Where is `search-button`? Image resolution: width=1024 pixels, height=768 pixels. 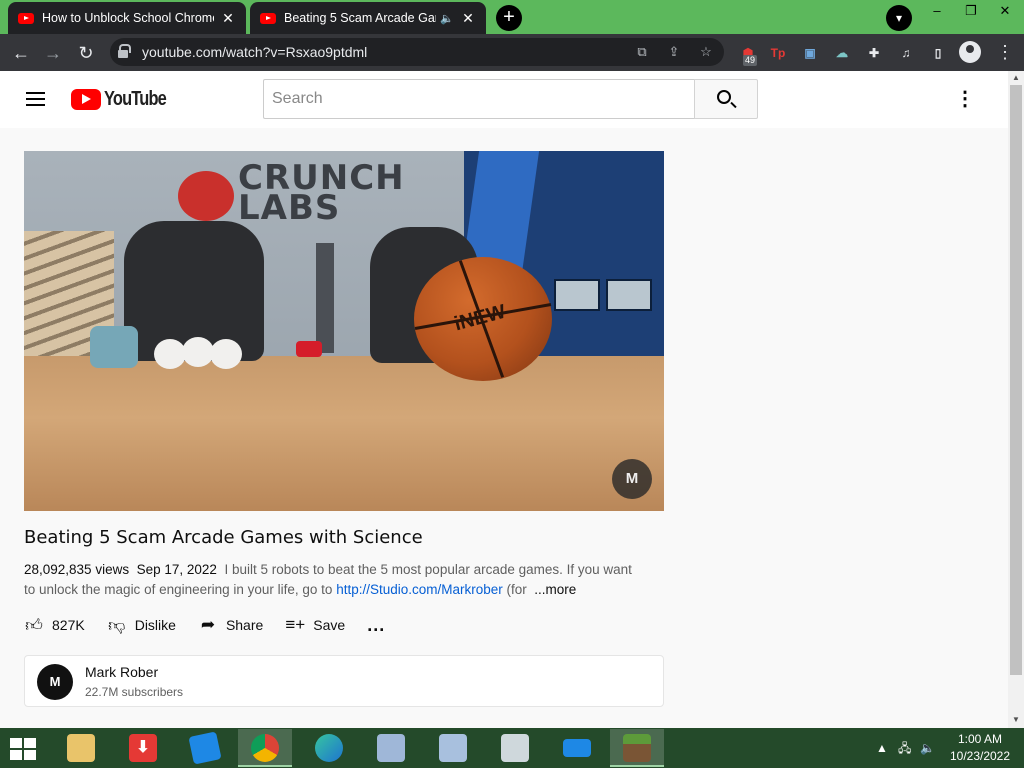
search-button is located at coordinates (726, 99).